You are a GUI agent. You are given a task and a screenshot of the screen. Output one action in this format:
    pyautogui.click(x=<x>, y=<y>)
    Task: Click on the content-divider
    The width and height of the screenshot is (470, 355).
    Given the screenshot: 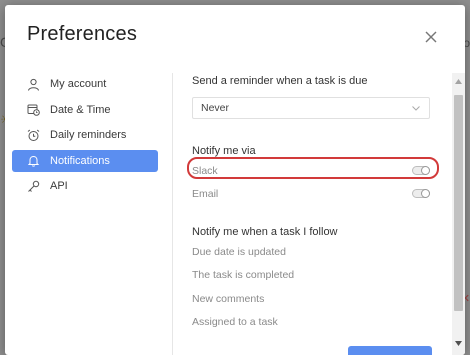 What is the action you would take?
    pyautogui.click(x=172, y=214)
    